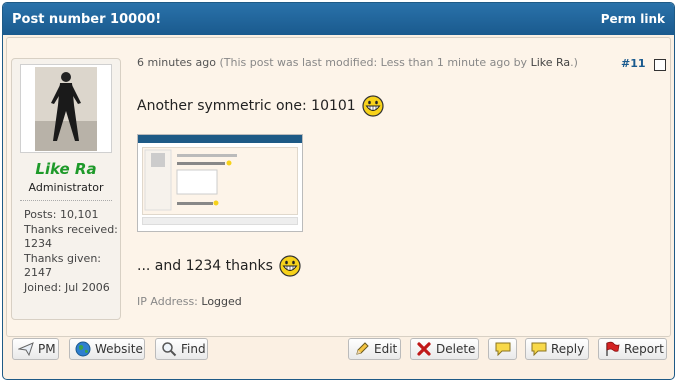  I want to click on stat-posts: Posts: 10,101, so click(61, 214).